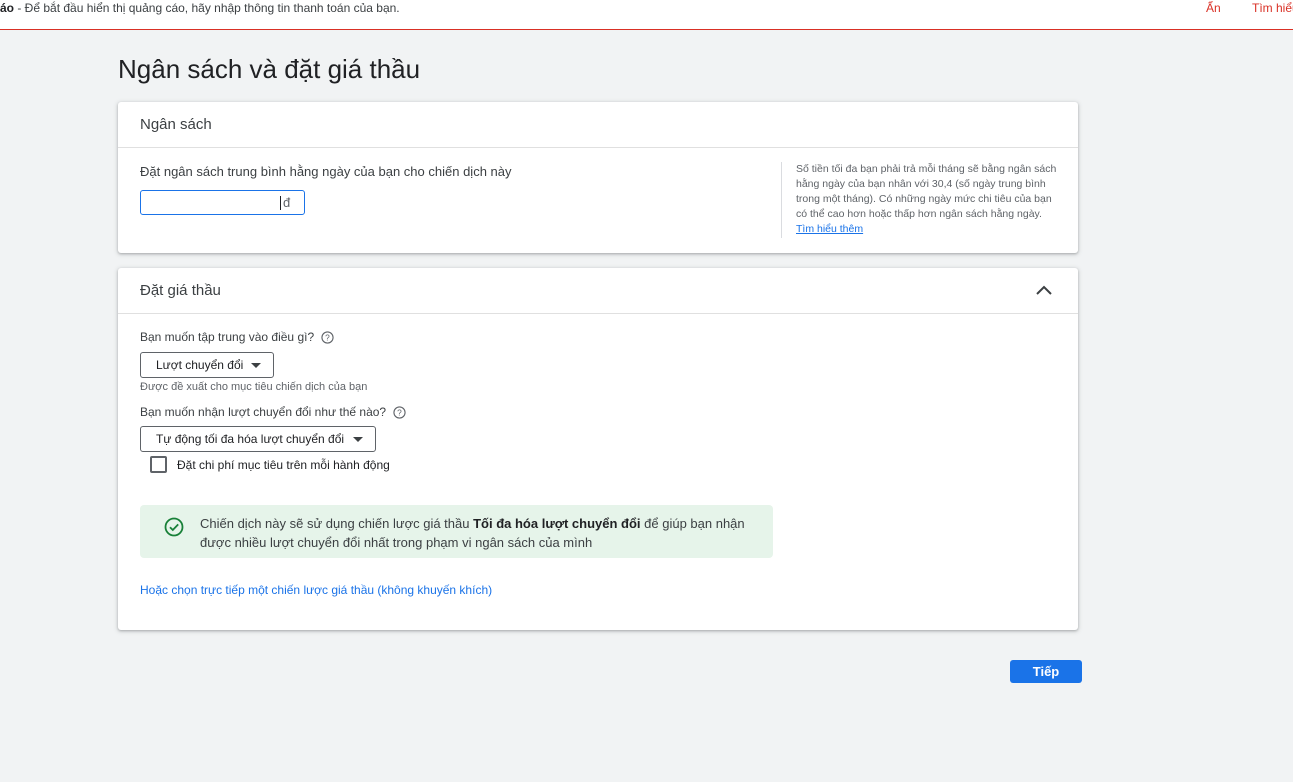 This screenshot has height=782, width=1293. What do you see at coordinates (1046, 671) in the screenshot?
I see `next-button: Tiếp` at bounding box center [1046, 671].